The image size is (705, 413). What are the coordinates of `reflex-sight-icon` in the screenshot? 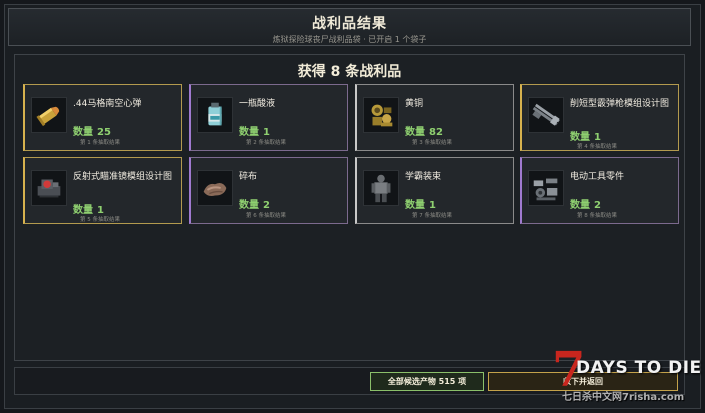 It's located at (49, 188).